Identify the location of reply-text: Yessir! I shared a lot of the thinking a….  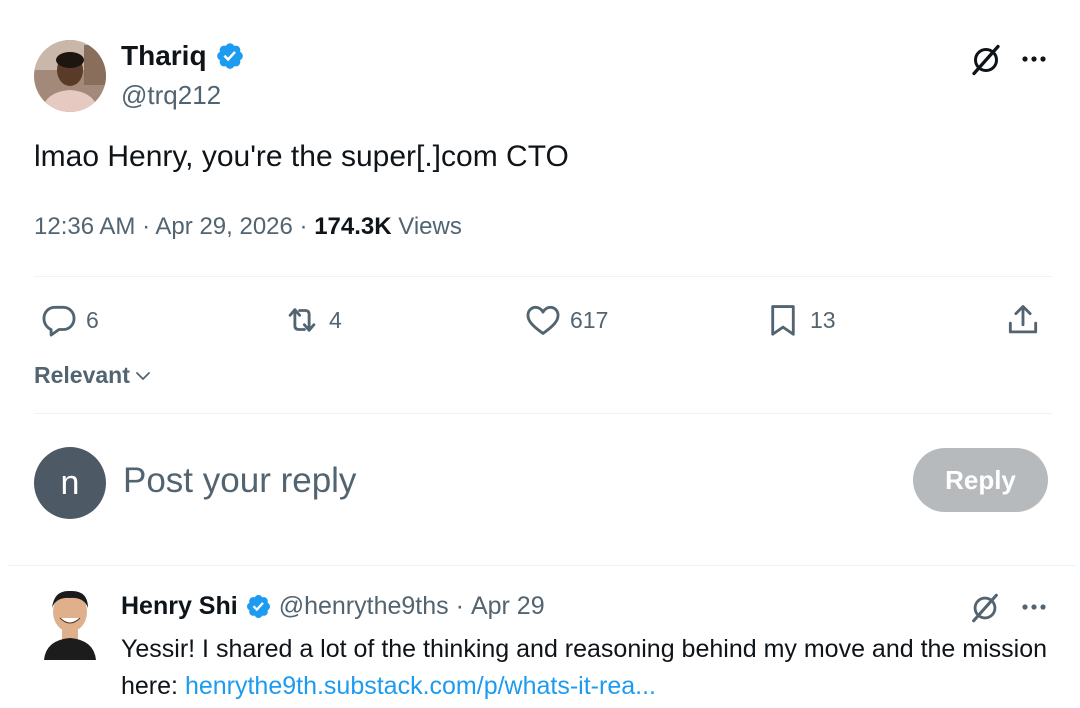
(591, 668).